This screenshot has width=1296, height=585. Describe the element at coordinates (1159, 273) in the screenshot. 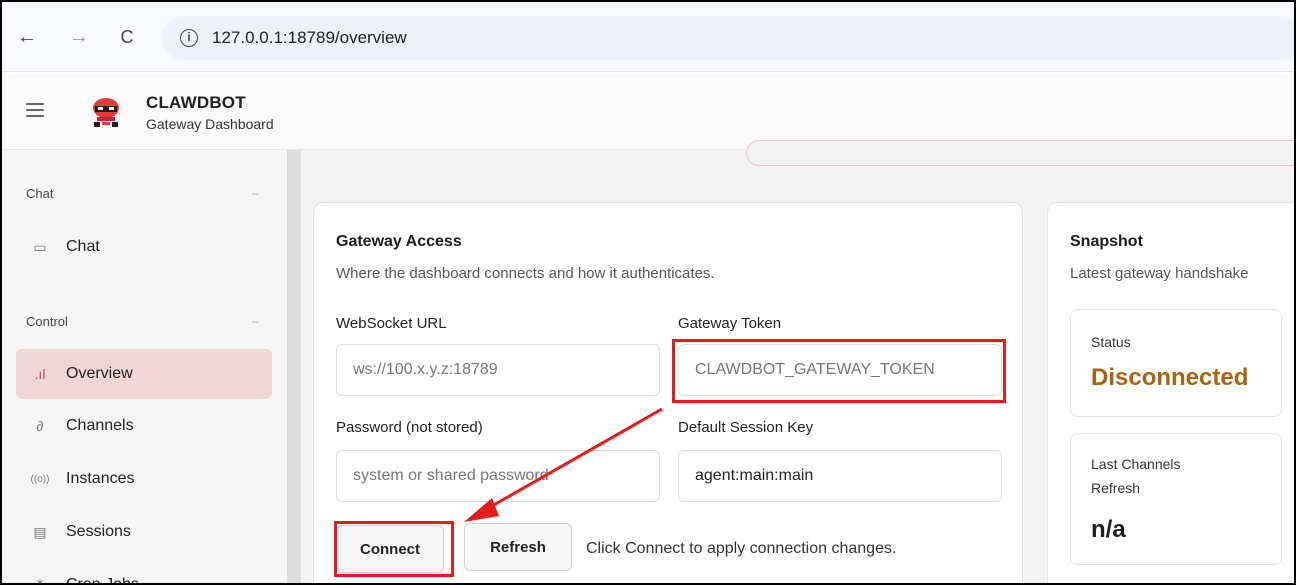

I see `card-subtitle: Latest gateway handshake` at that location.